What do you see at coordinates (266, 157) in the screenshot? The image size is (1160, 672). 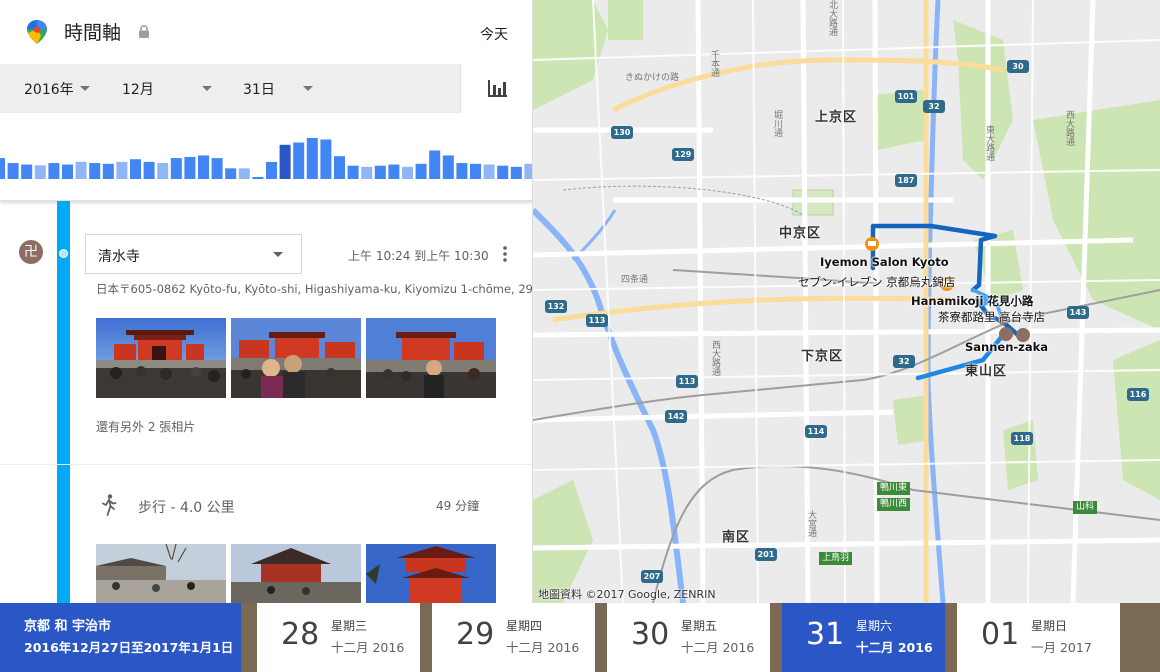 I see `activity-histogram` at bounding box center [266, 157].